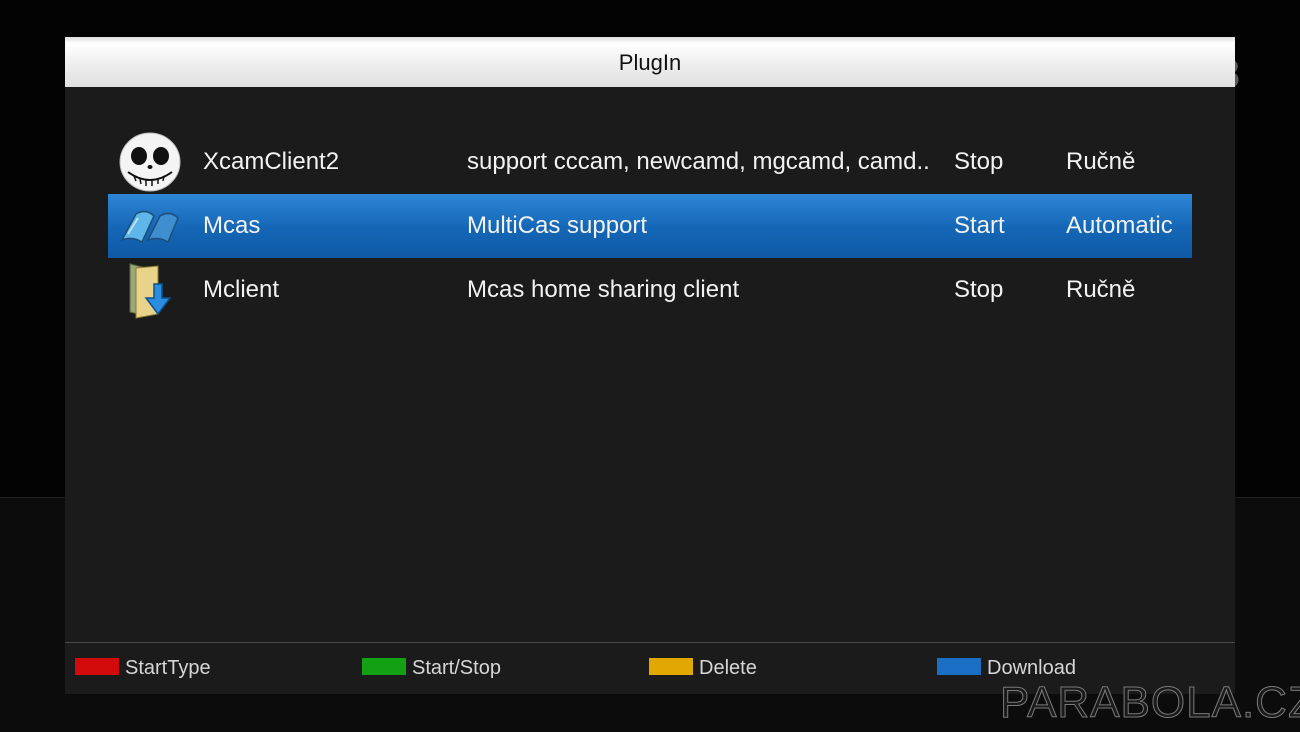  What do you see at coordinates (271, 161) in the screenshot?
I see `plugin-name: XcamClient2` at bounding box center [271, 161].